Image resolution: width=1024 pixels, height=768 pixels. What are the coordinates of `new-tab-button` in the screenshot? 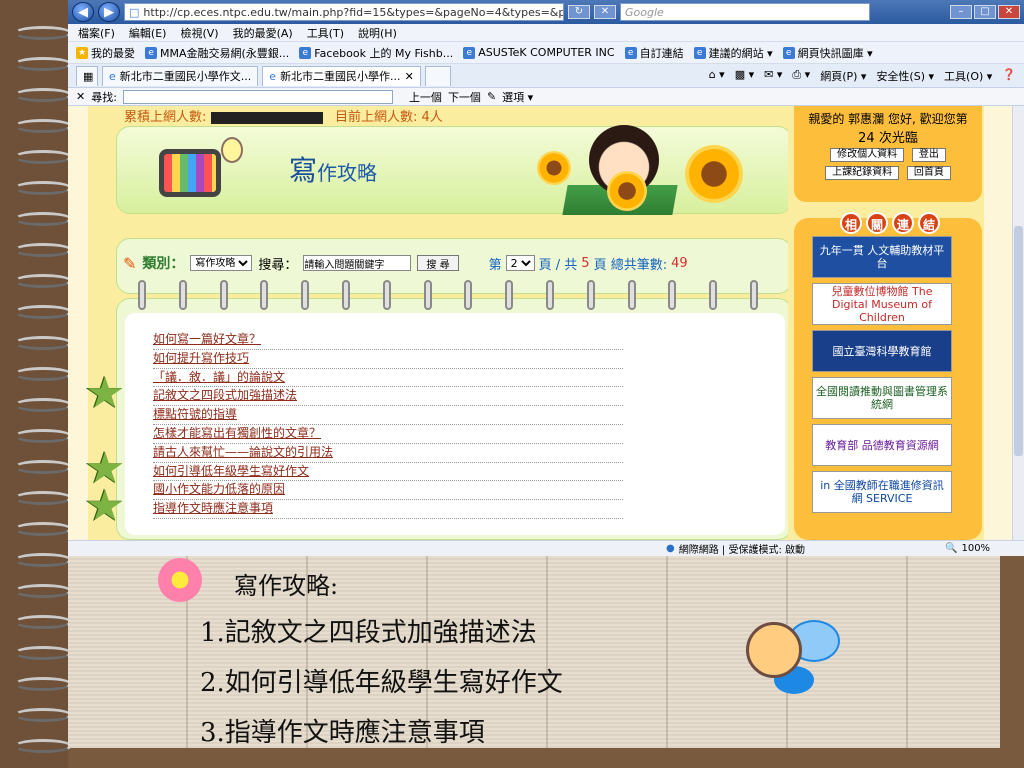 It's located at (437, 75).